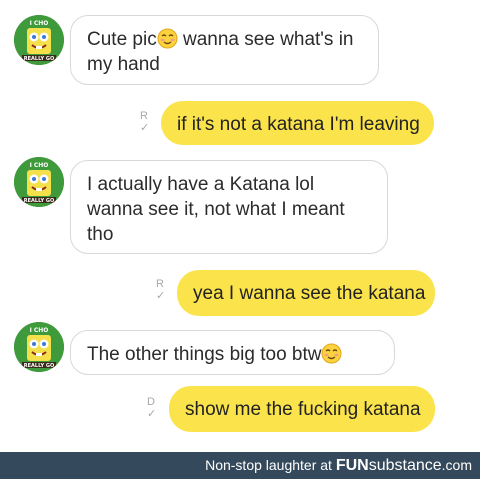  Describe the element at coordinates (204, 354) in the screenshot. I see `message-text: The other things big too btw` at that location.